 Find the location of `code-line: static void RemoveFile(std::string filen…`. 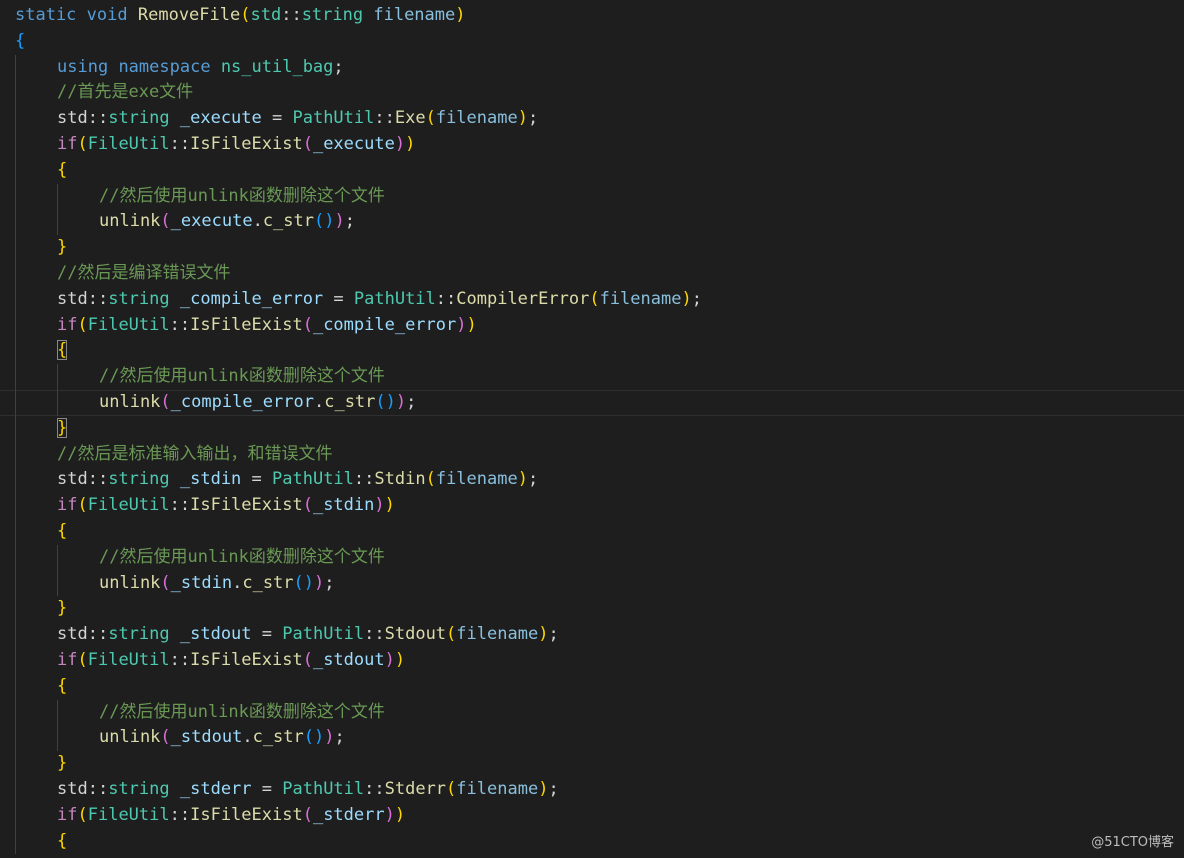

code-line: static void RemoveFile(std::string filen… is located at coordinates (592, 16).